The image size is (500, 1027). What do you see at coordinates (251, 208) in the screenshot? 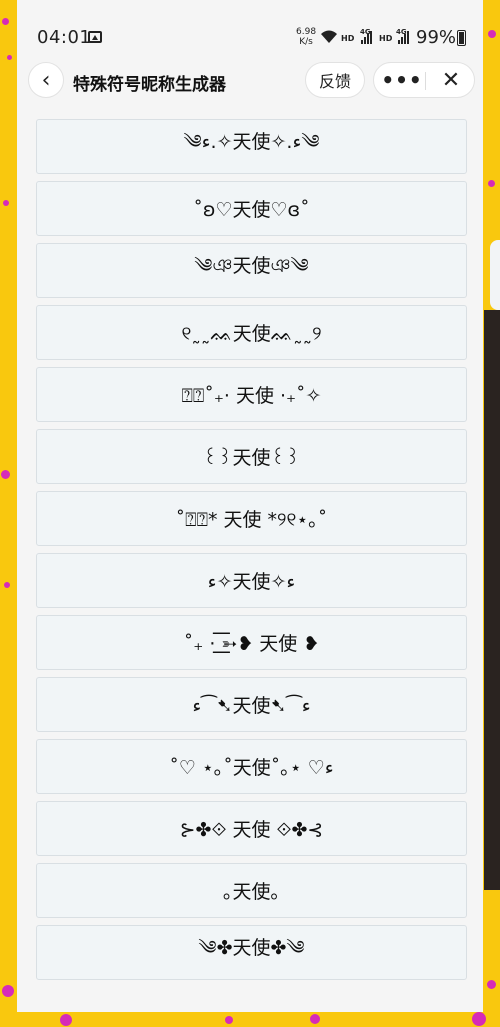
I see `nickname-item: ˚ʚ♡天使♡ɞ˚` at bounding box center [251, 208].